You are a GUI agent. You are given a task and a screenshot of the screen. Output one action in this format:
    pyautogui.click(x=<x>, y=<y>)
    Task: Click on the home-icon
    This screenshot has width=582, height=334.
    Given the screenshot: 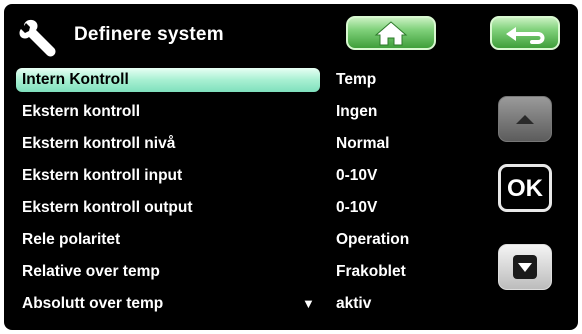 What is the action you would take?
    pyautogui.click(x=391, y=33)
    